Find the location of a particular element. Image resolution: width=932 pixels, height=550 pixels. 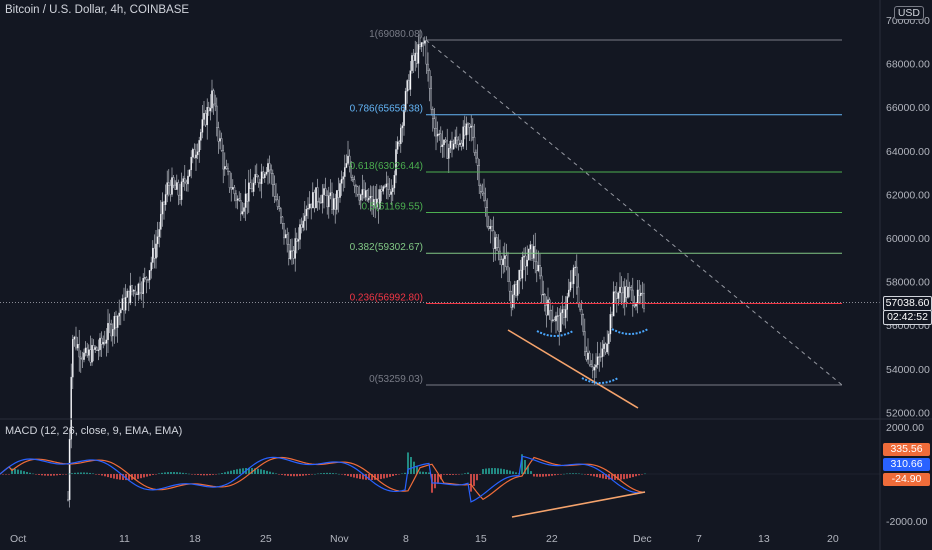

macd-pane is located at coordinates (440, 485).